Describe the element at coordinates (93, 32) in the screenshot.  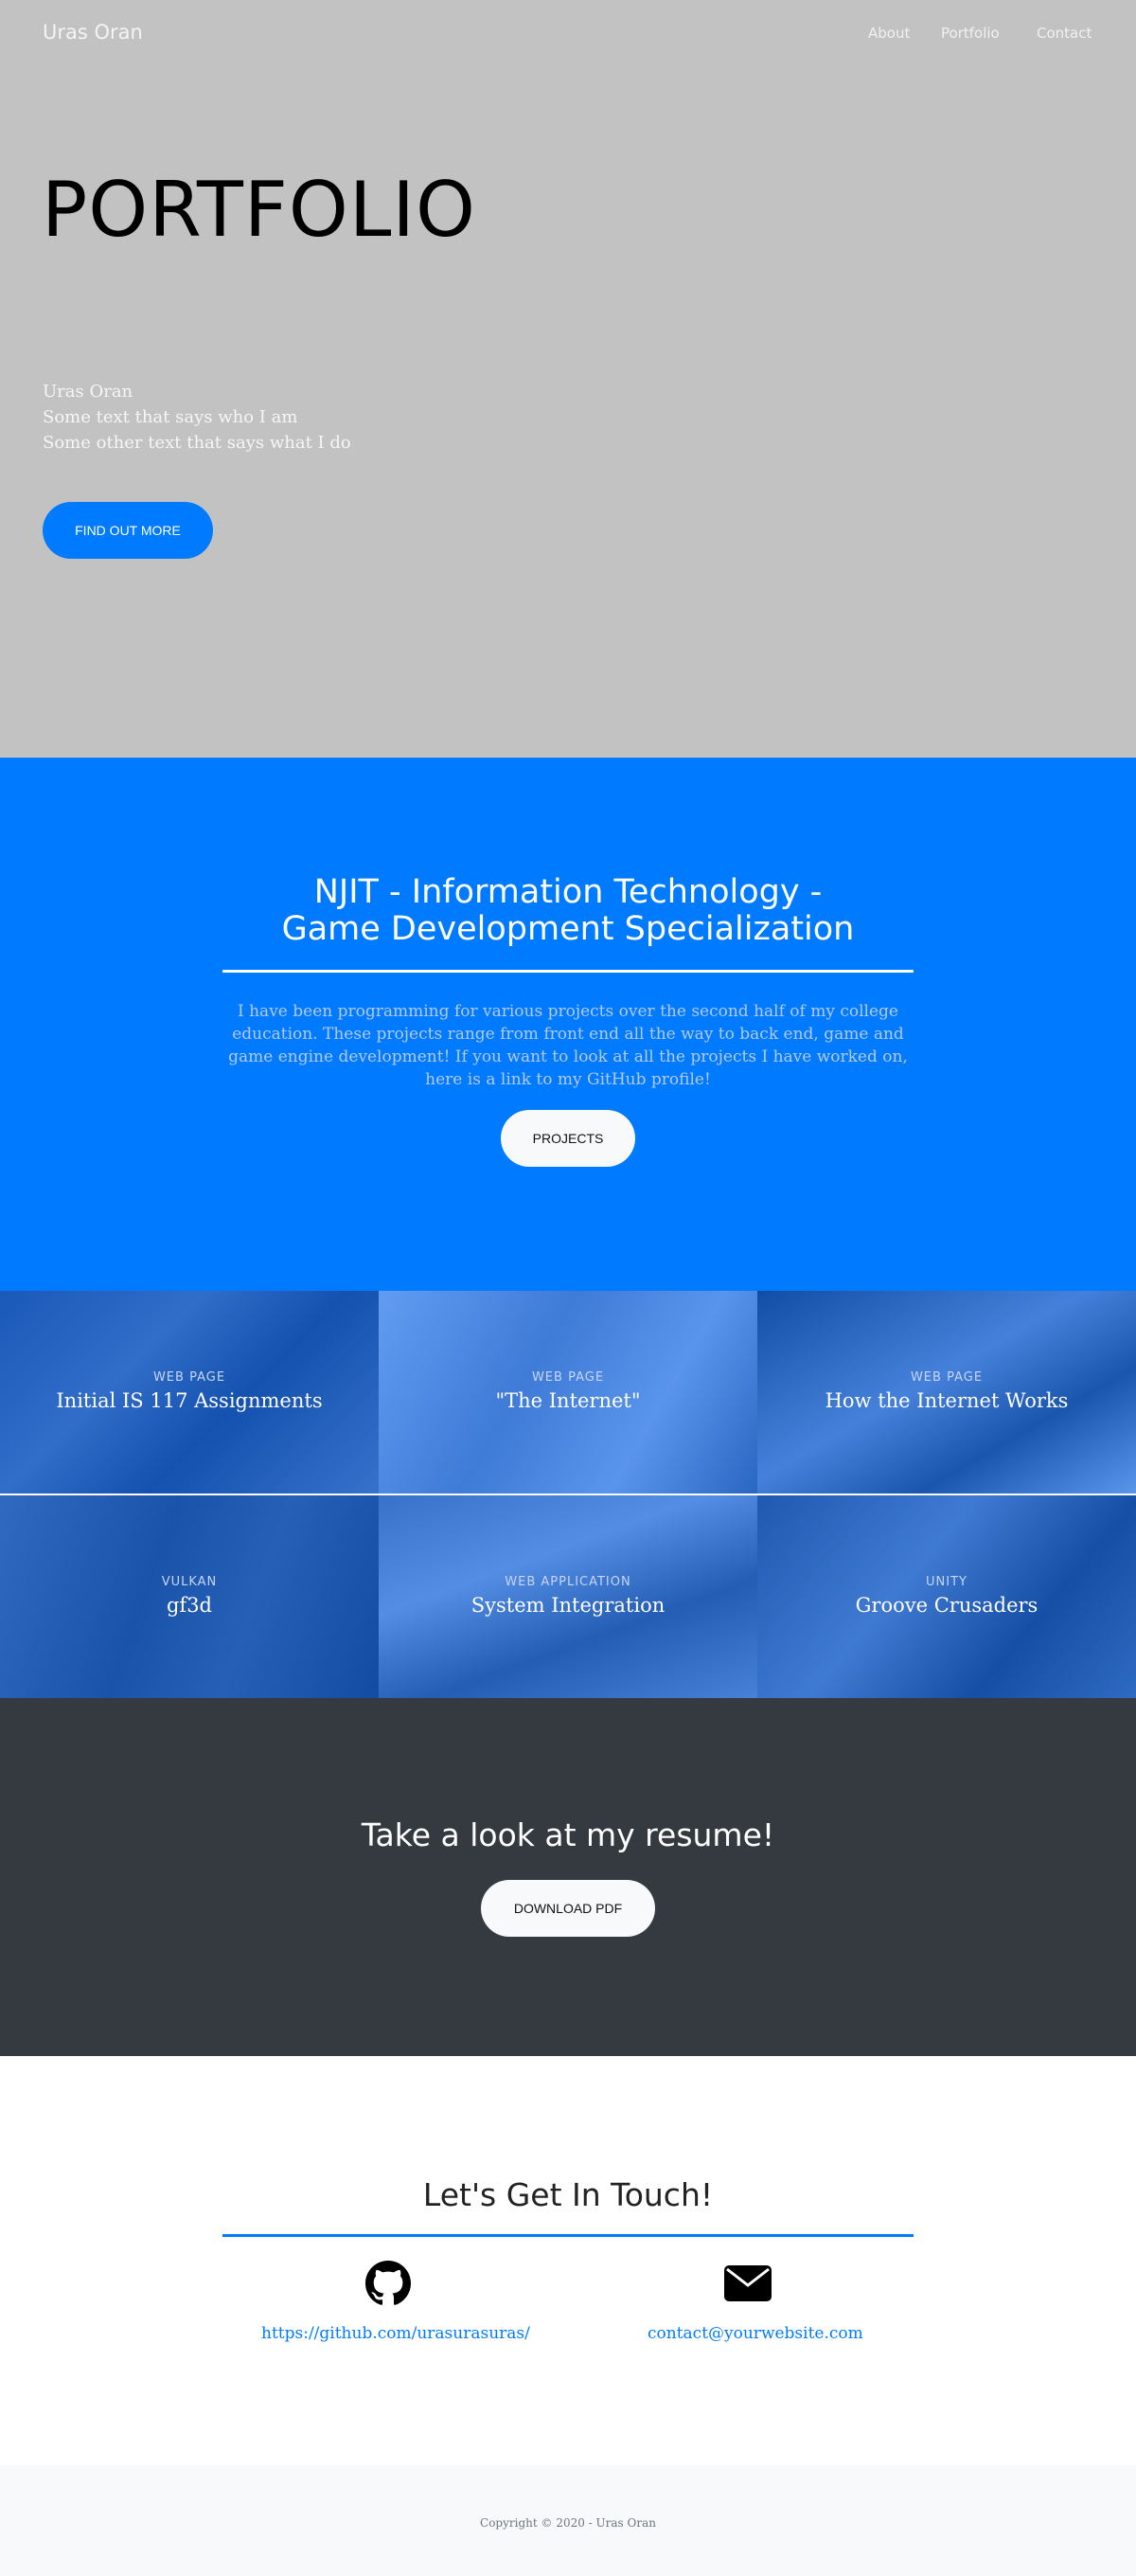
I see `brand-link: Uras Oran` at that location.